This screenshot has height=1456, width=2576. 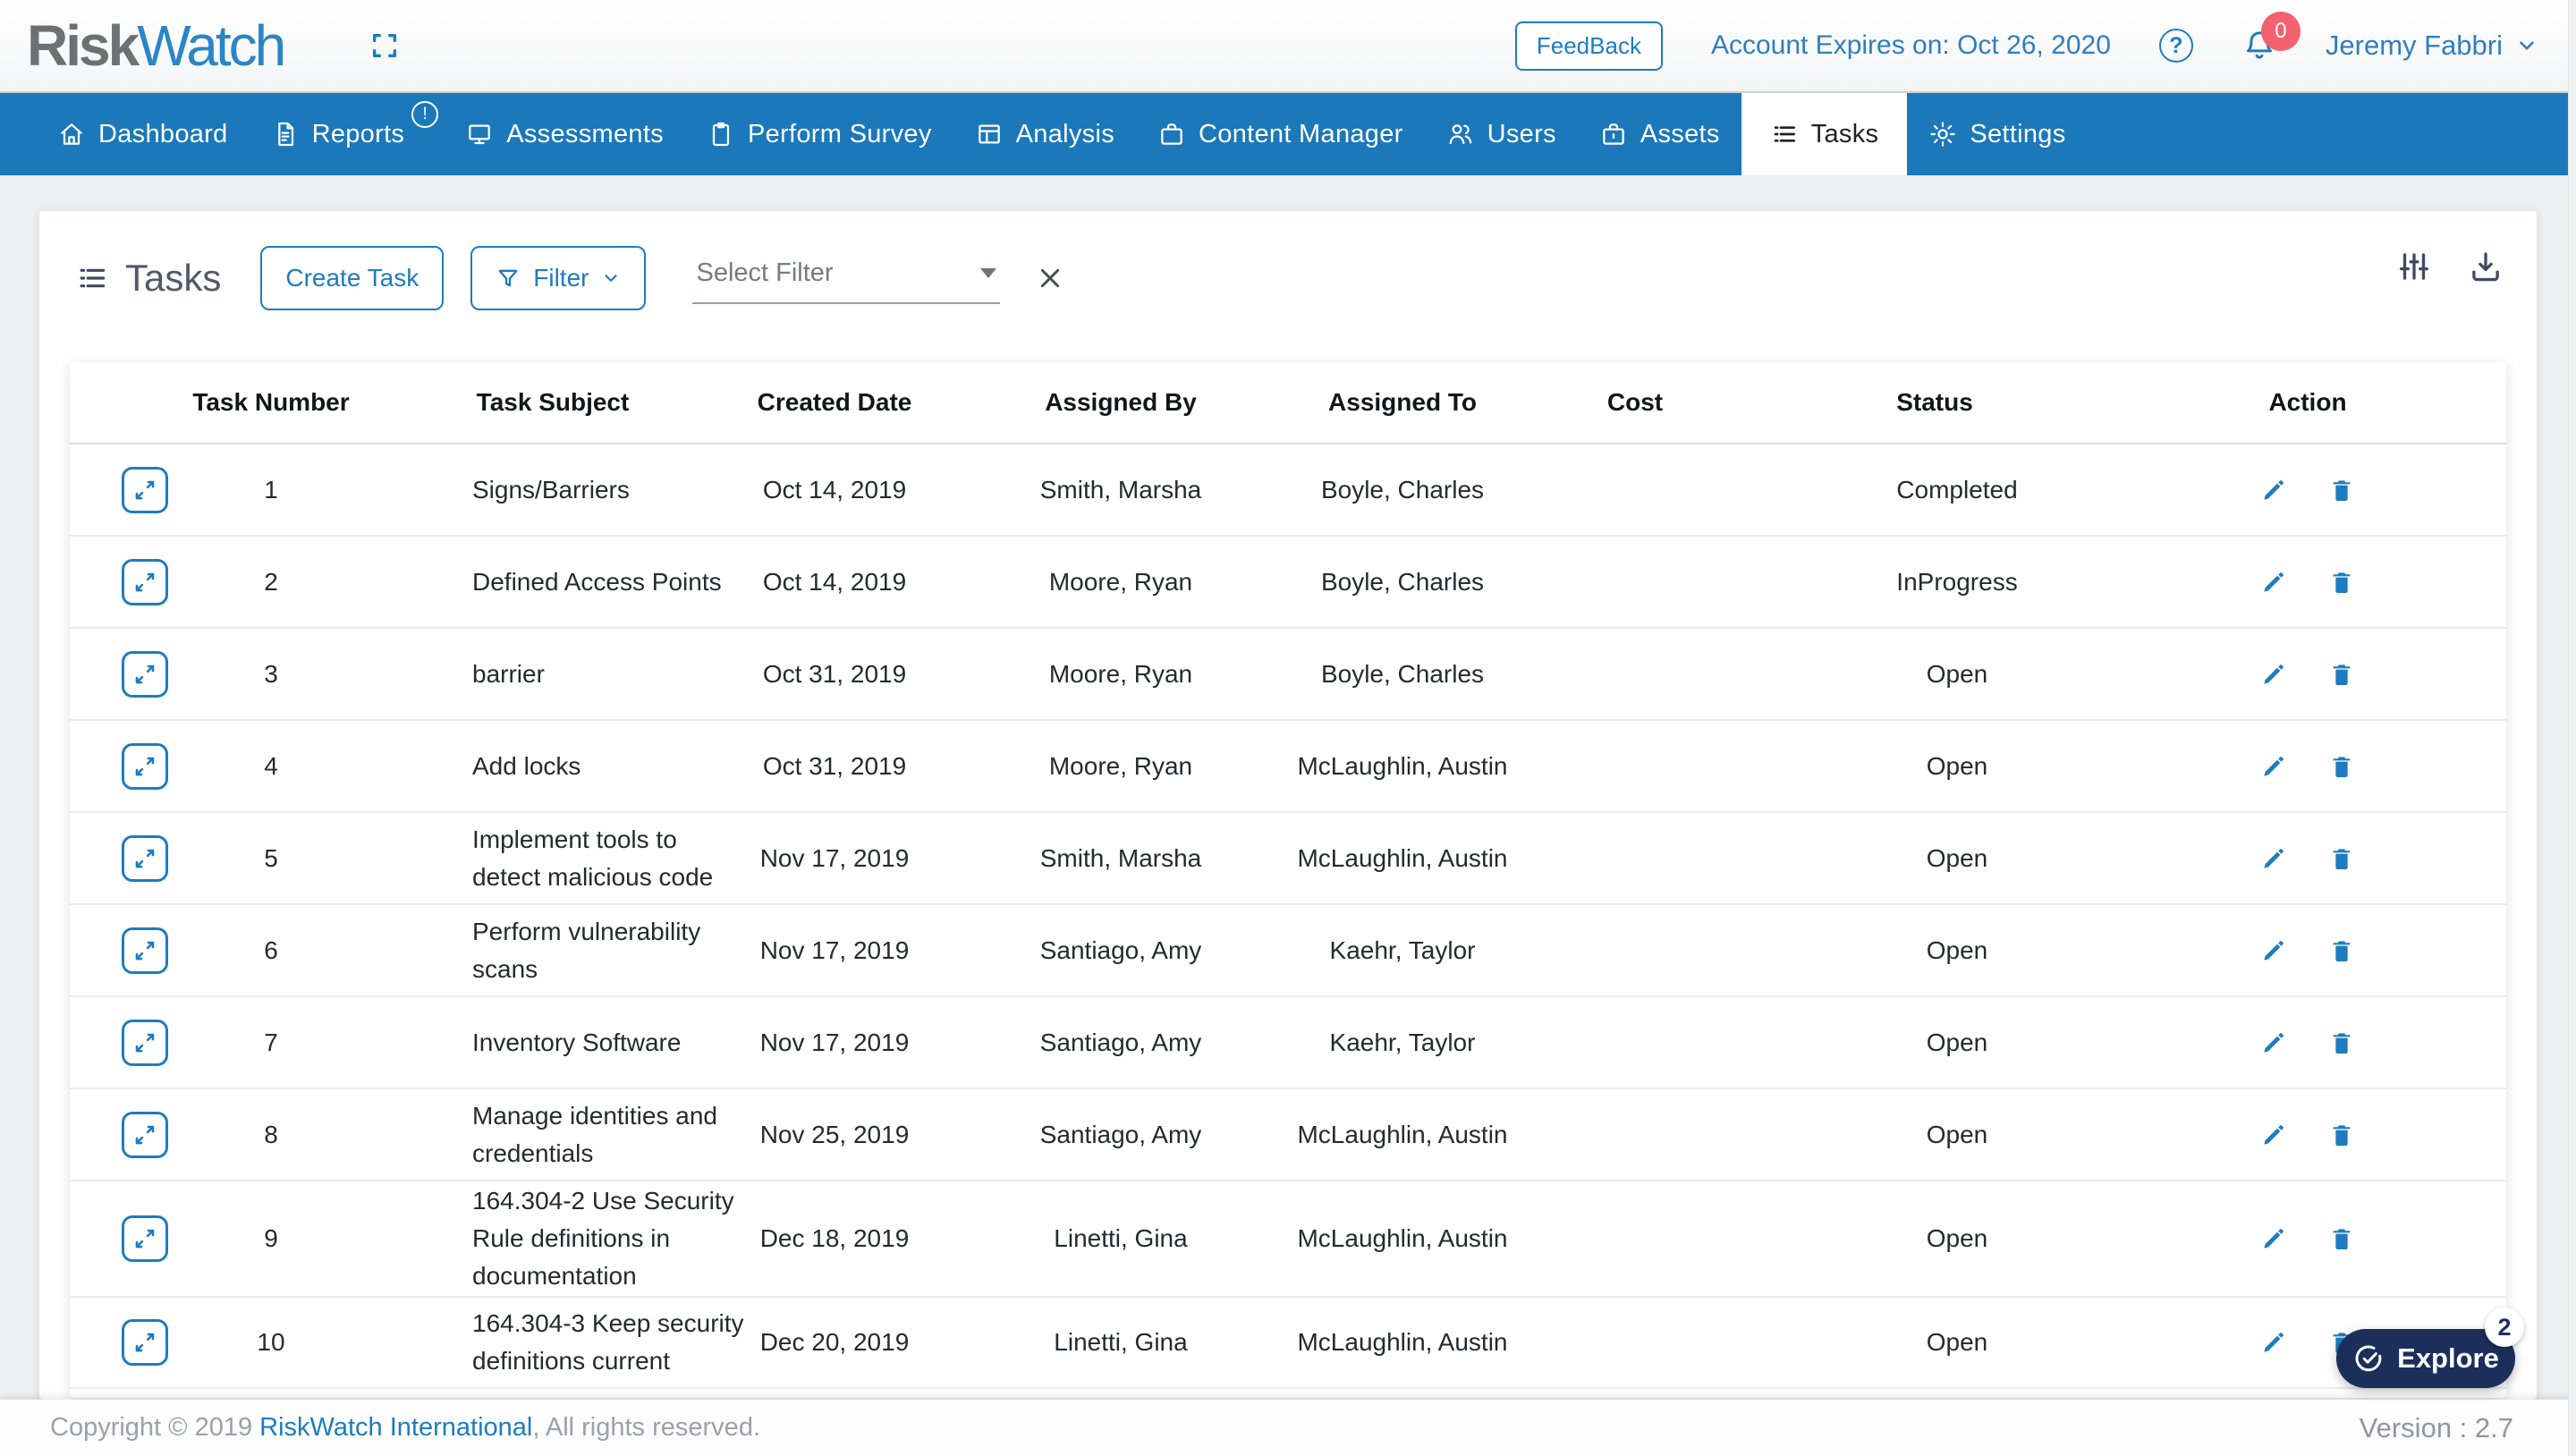 What do you see at coordinates (1501, 134) in the screenshot?
I see `nav-item-users: Users` at bounding box center [1501, 134].